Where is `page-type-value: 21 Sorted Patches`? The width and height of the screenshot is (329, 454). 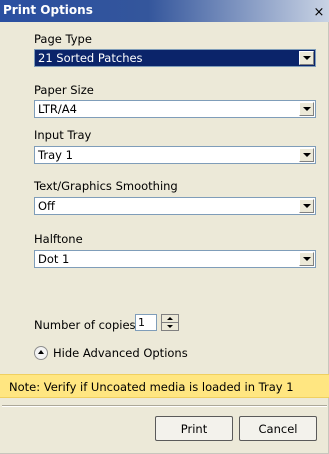
page-type-value: 21 Sorted Patches is located at coordinates (90, 58).